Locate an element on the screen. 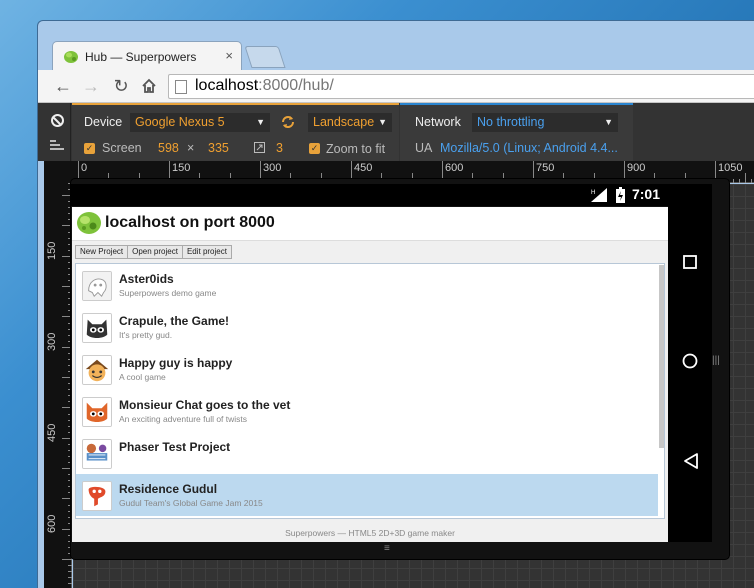  project-name: Aster0ids is located at coordinates (146, 279).